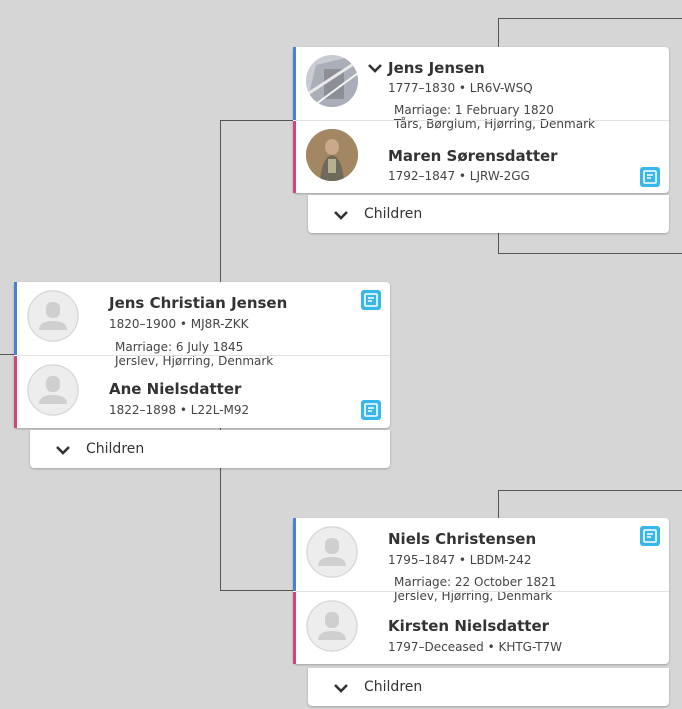 The width and height of the screenshot is (682, 709). What do you see at coordinates (179, 347) in the screenshot?
I see `marriage-date: Marriage: 6 July 1845` at bounding box center [179, 347].